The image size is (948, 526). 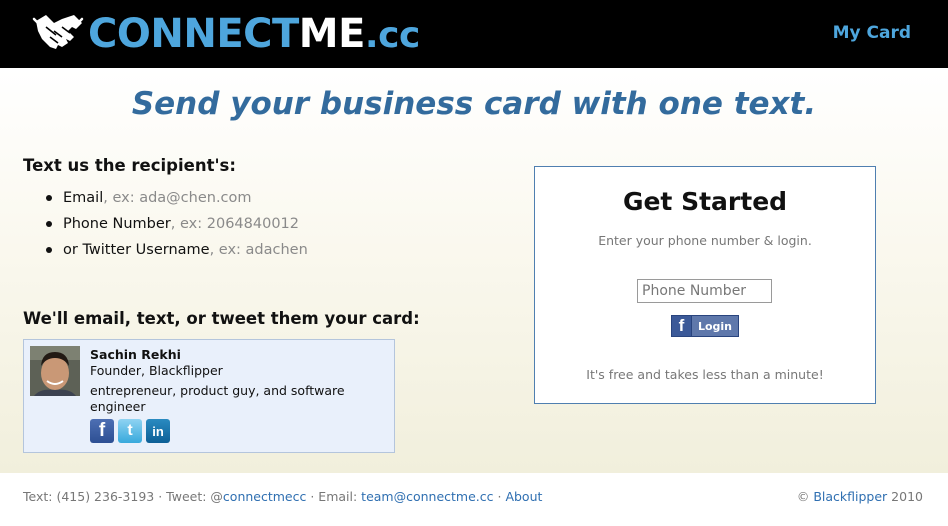 What do you see at coordinates (523, 496) in the screenshot?
I see `about-link: About` at bounding box center [523, 496].